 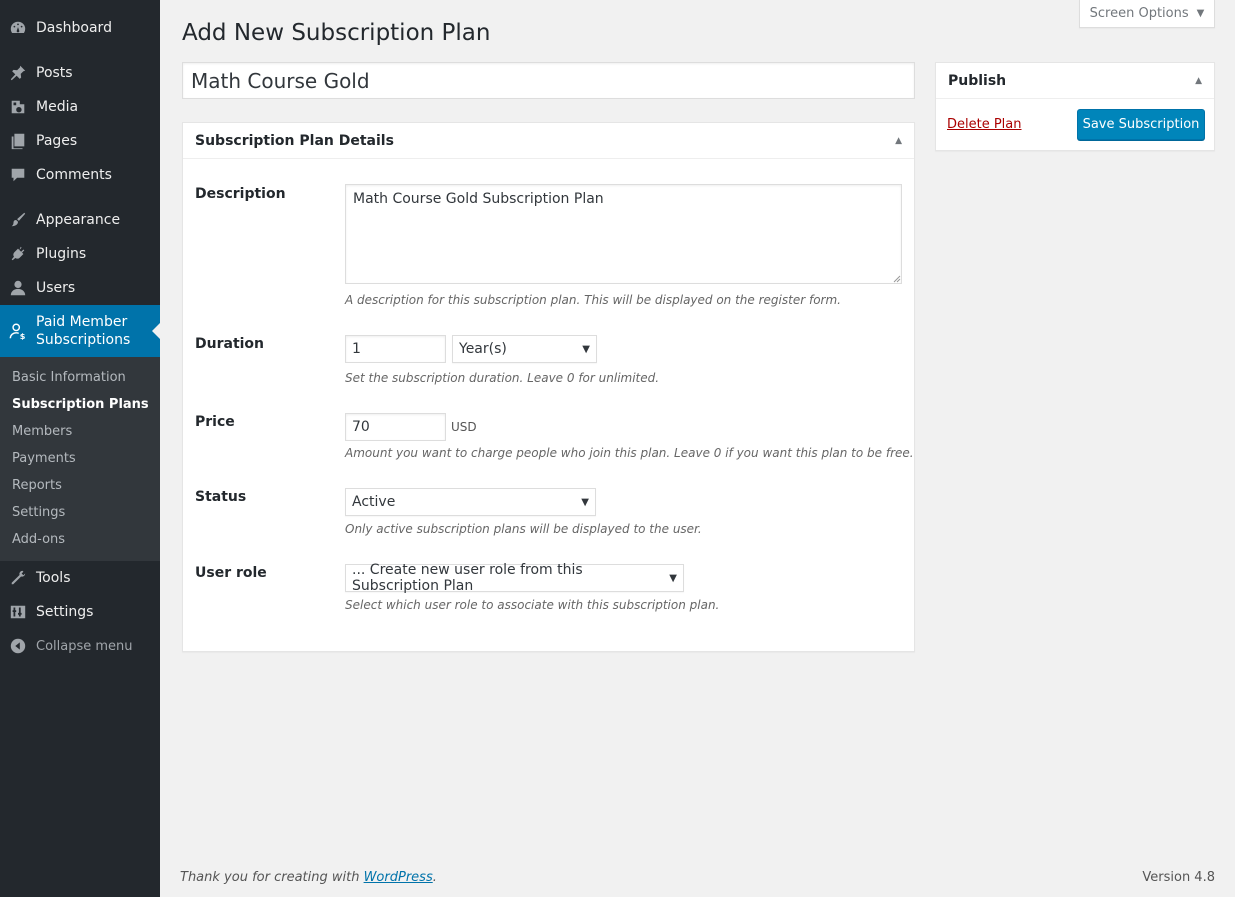 I want to click on menu-label: Settings, so click(x=65, y=612).